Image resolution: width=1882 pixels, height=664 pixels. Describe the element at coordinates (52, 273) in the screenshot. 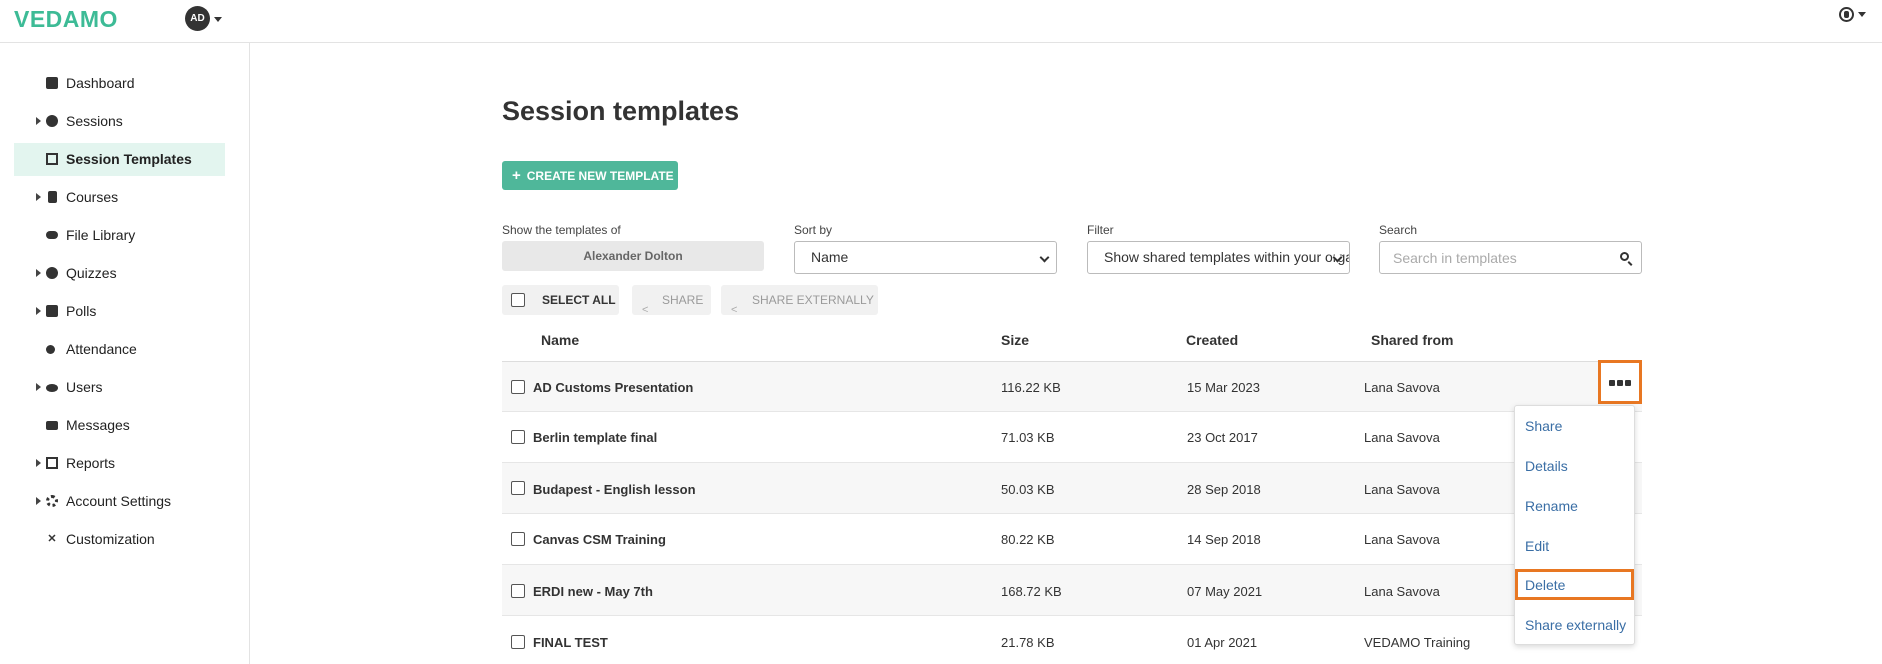

I see `question-icon` at that location.